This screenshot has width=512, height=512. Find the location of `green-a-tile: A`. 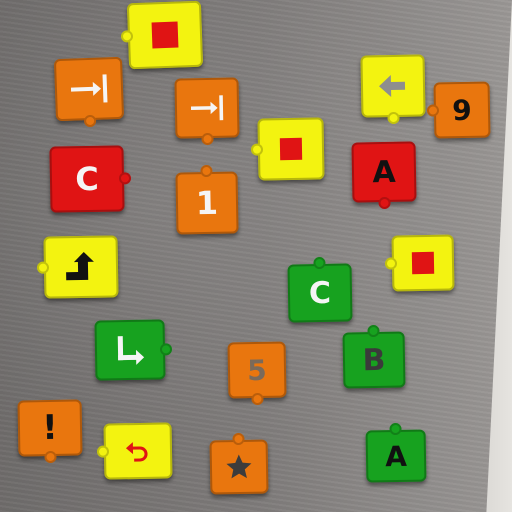

green-a-tile: A is located at coordinates (396, 456).